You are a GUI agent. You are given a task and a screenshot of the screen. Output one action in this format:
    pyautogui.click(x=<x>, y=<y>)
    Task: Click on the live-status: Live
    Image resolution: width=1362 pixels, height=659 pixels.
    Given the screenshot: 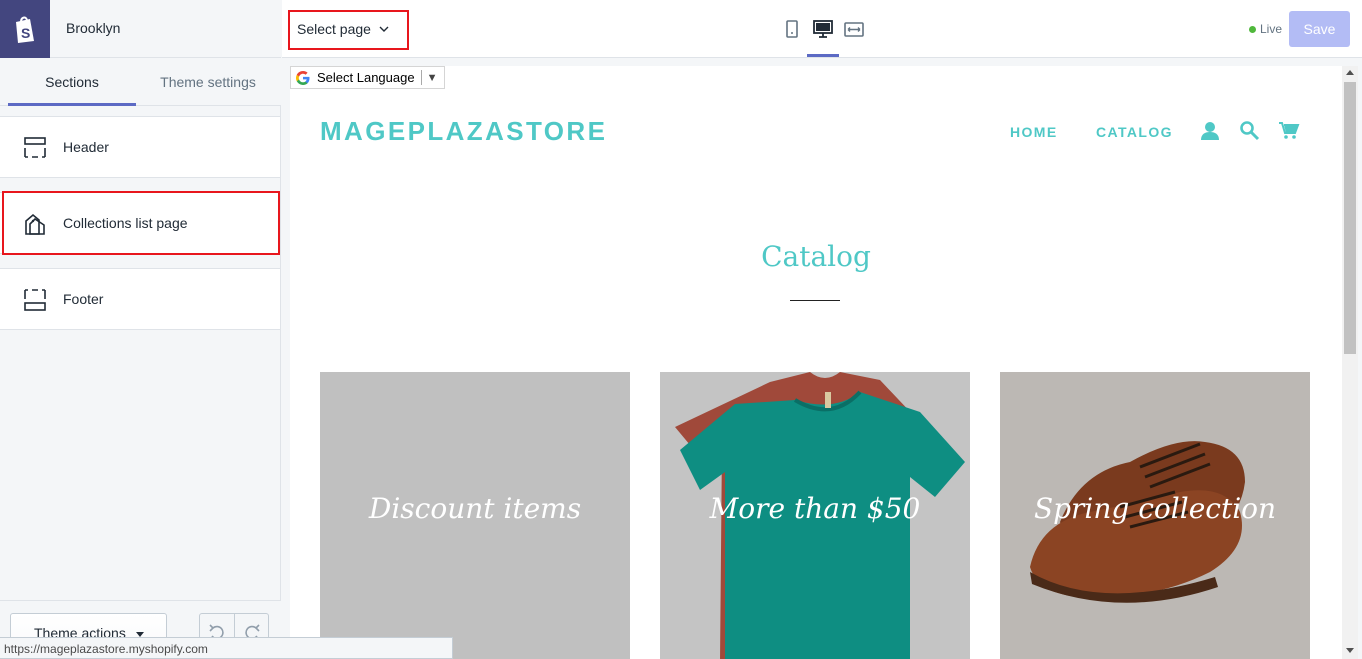 What is the action you would take?
    pyautogui.click(x=1265, y=29)
    